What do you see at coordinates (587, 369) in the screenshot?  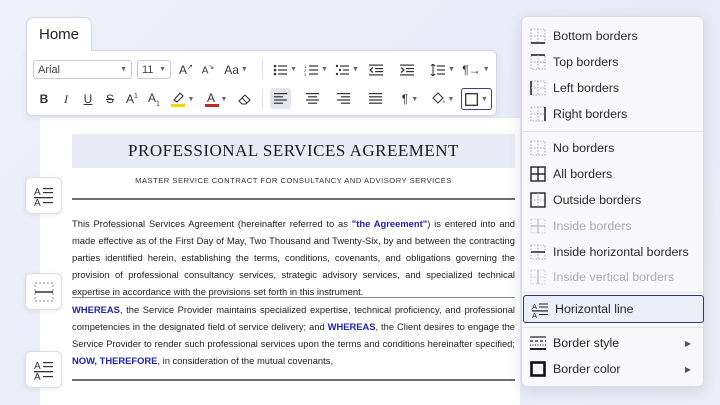 I see `menu-item-label: Border color` at bounding box center [587, 369].